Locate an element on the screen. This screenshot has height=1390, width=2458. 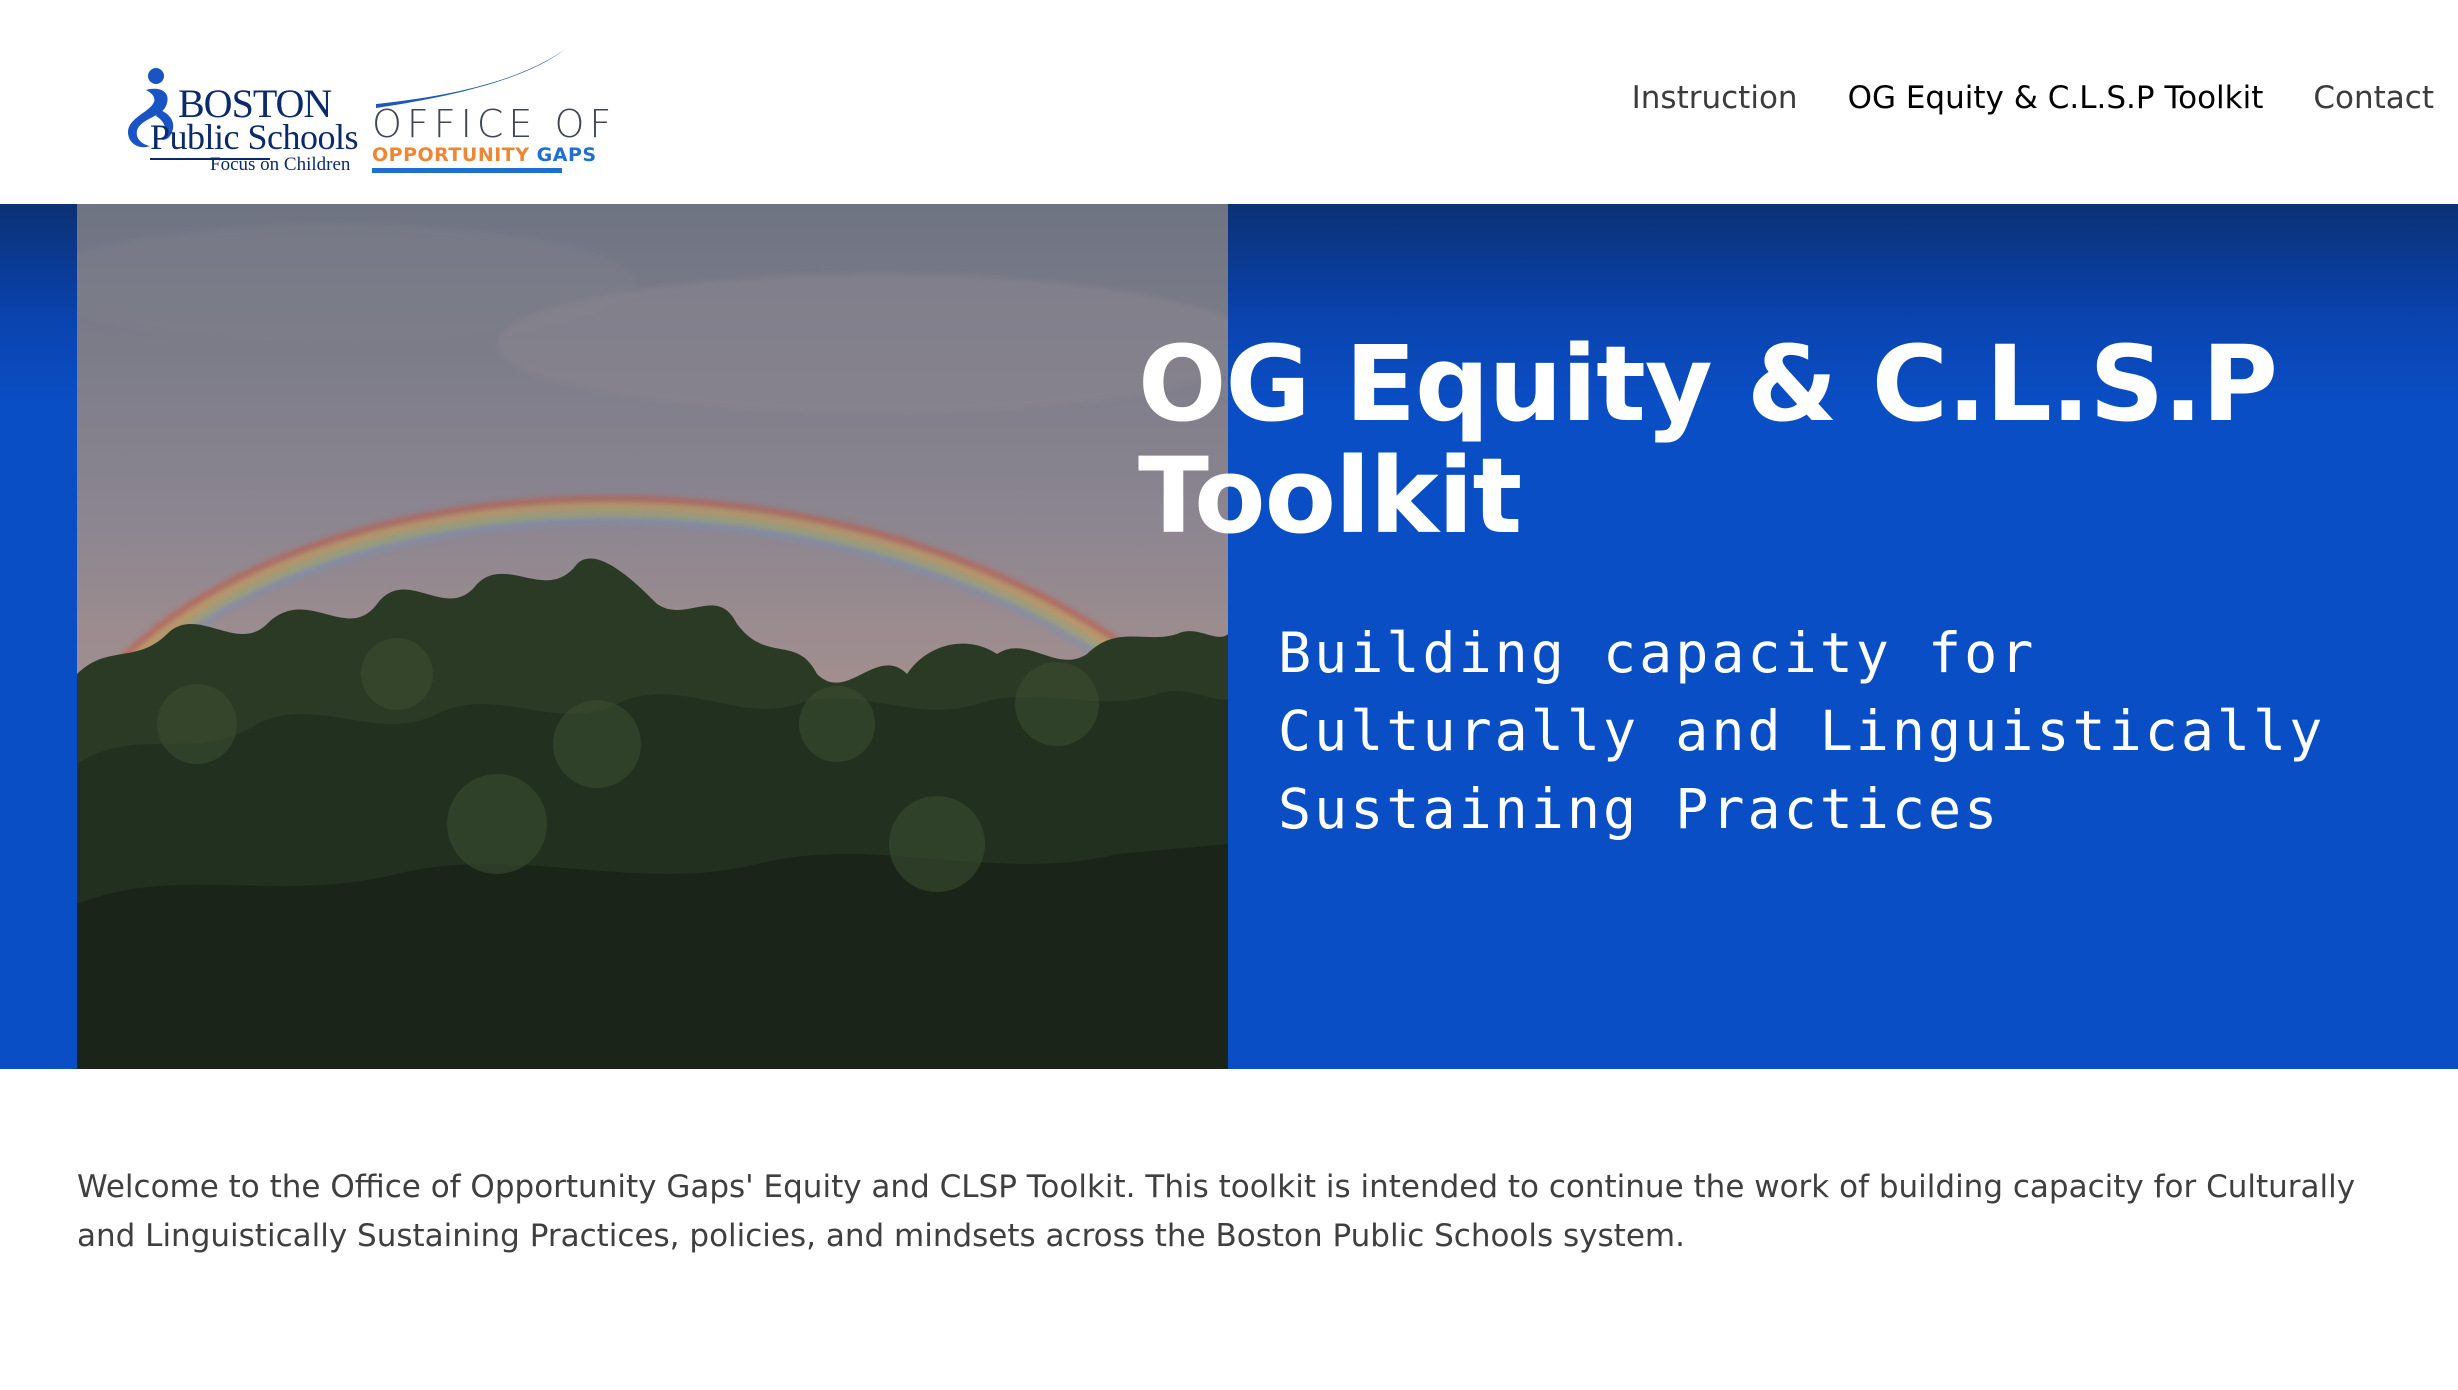
og-logo-line1: OFFICE OF is located at coordinates (494, 124).